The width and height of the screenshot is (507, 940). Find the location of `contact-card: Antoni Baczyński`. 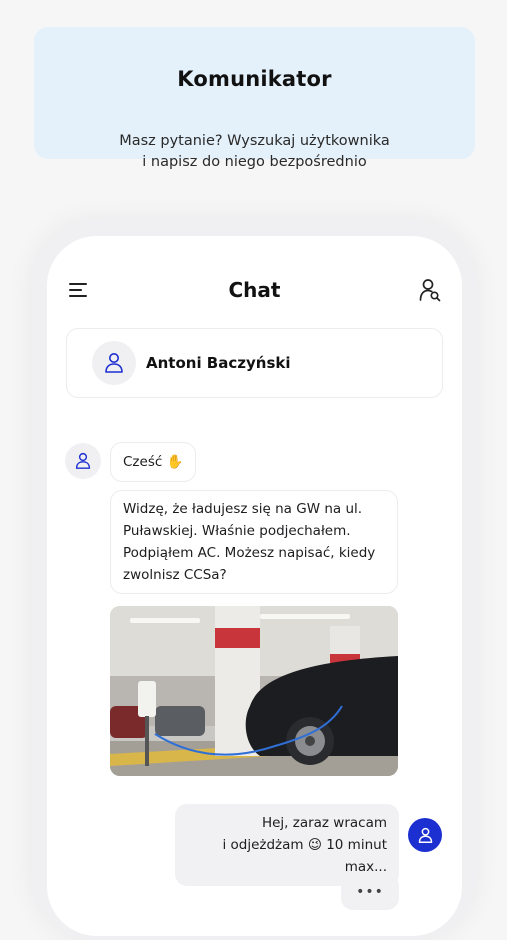

contact-card: Antoni Baczyński is located at coordinates (254, 363).